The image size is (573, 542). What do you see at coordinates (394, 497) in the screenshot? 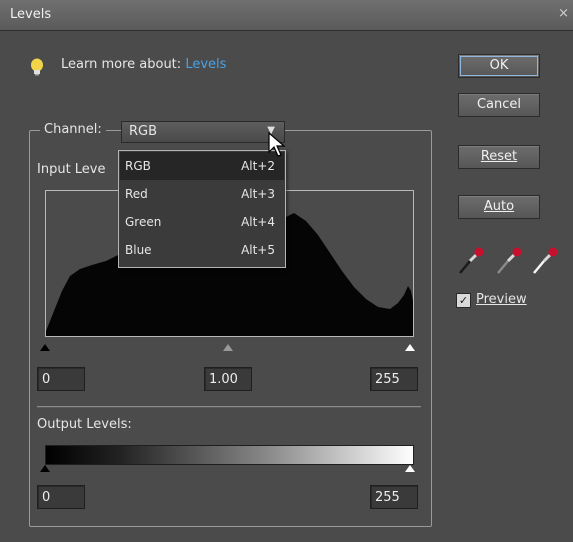
I see `output-white-field: 255` at bounding box center [394, 497].